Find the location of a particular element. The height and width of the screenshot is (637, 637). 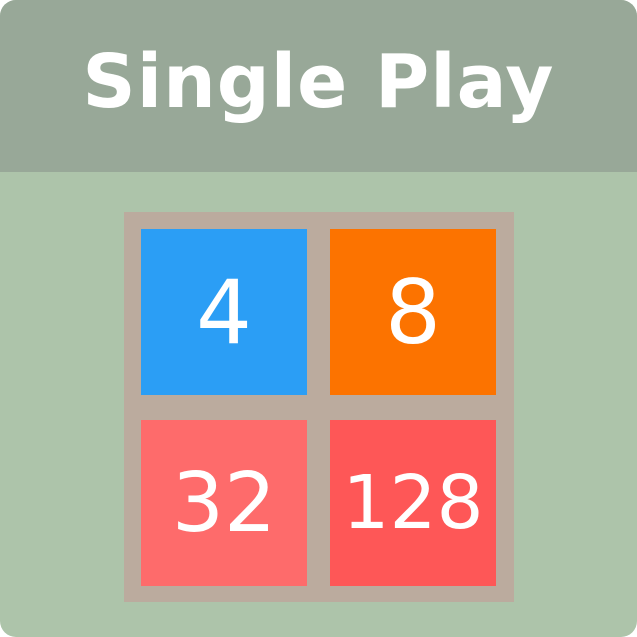

tile-128: 128 is located at coordinates (413, 503).